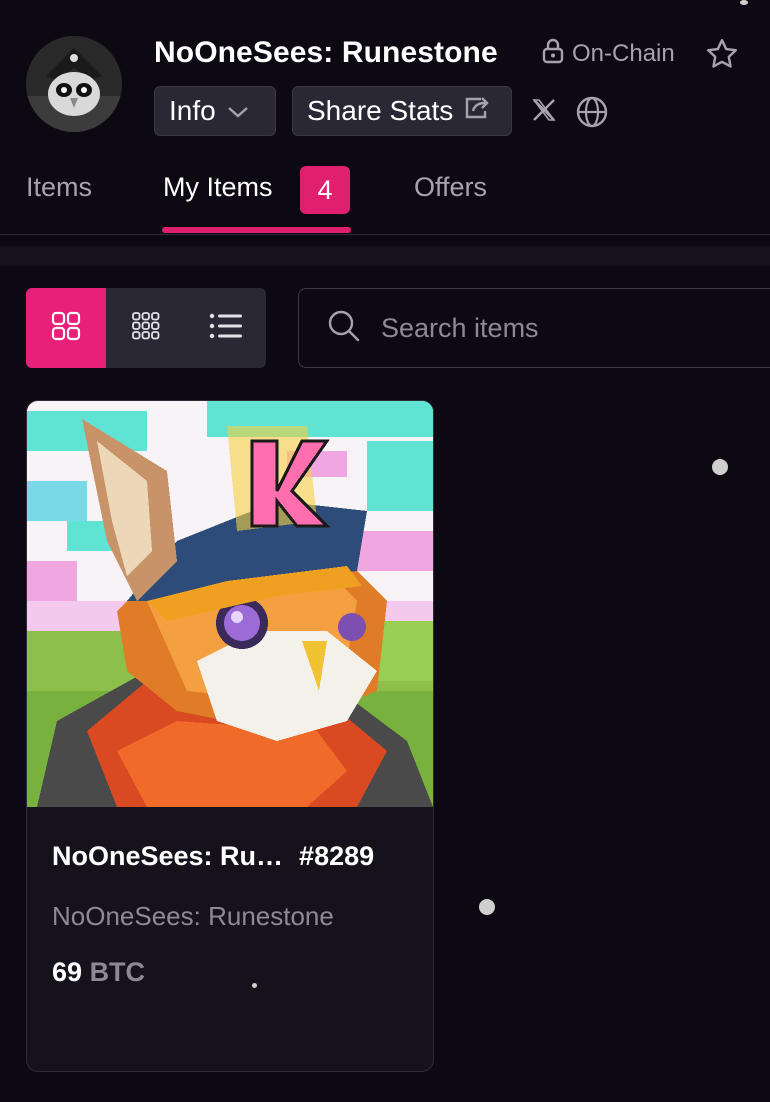 Image resolution: width=770 pixels, height=1102 pixels. Describe the element at coordinates (477, 111) in the screenshot. I see `share-icon` at that location.